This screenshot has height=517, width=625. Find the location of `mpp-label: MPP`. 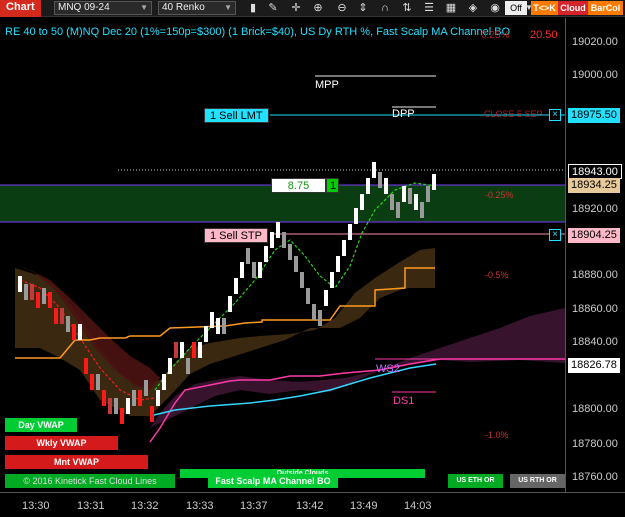

mpp-label: MPP is located at coordinates (327, 85).